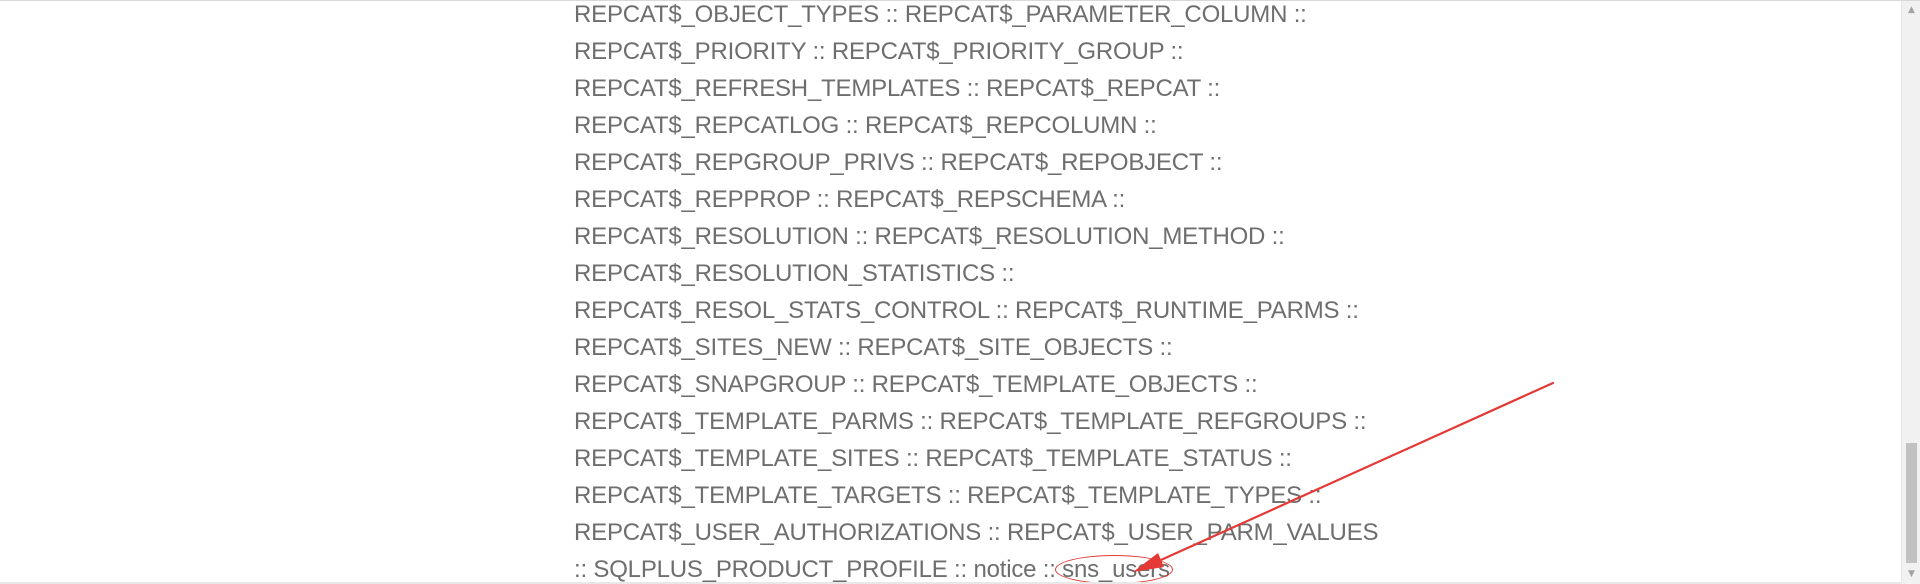 This screenshot has height=584, width=1920. Describe the element at coordinates (929, 236) in the screenshot. I see `list-line: REPCAT$_RESOLUTION :` at that location.